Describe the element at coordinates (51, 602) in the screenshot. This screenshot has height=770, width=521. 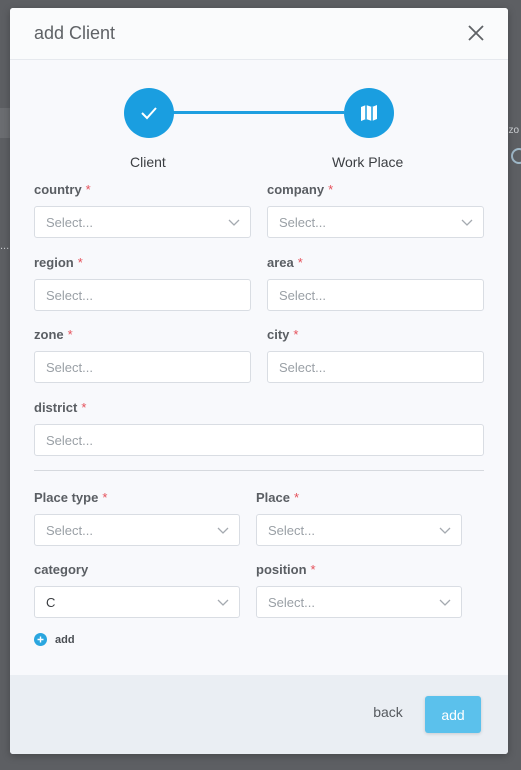
I see `category-value: C` at that location.